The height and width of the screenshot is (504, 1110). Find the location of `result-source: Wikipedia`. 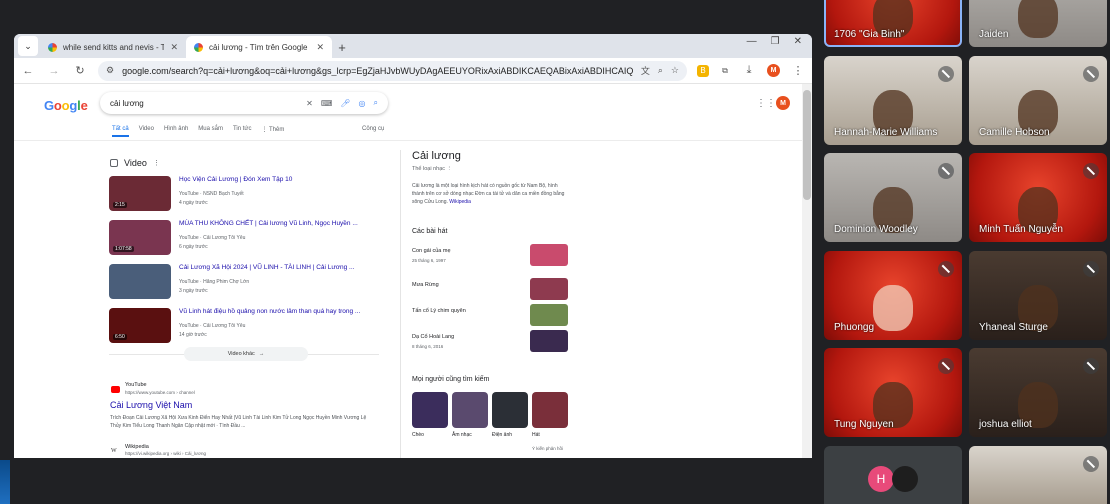

result-source: Wikipedia is located at coordinates (137, 447).